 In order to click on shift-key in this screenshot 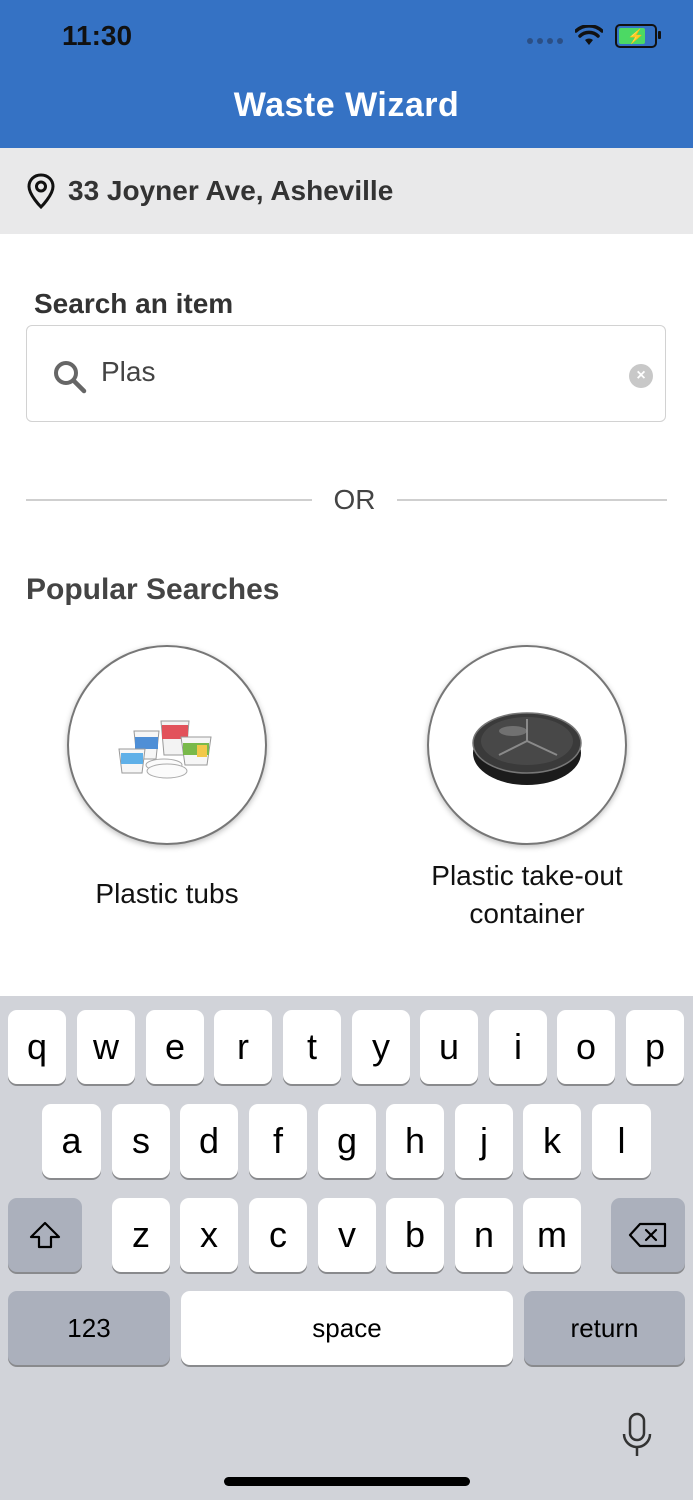, I will do `click(45, 1235)`.